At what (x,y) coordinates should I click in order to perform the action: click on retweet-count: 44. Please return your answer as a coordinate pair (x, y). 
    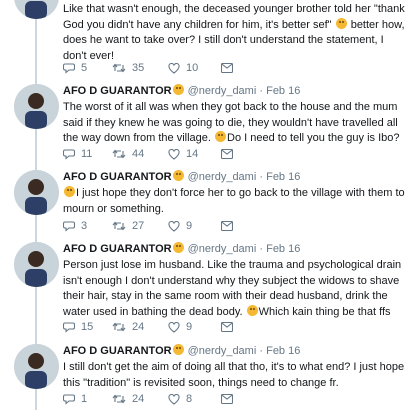
    Looking at the image, I should click on (138, 154).